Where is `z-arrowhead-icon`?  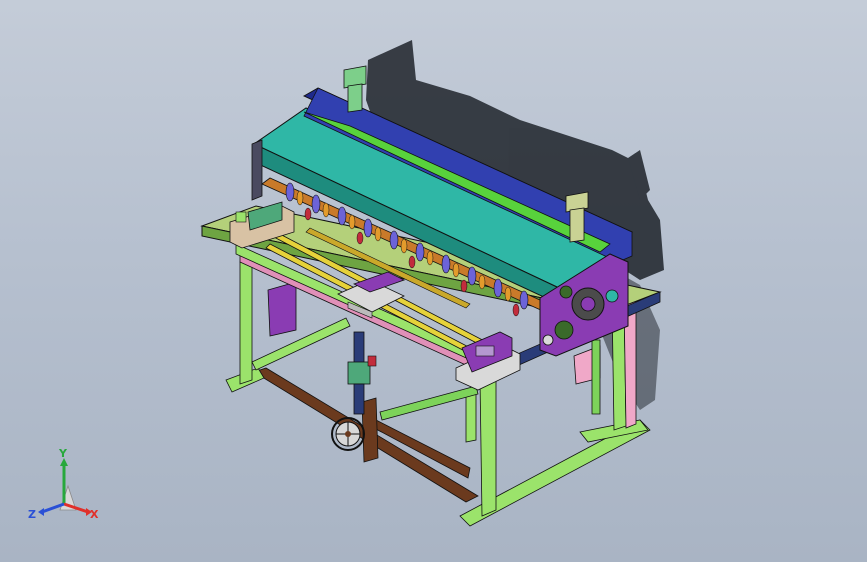
z-arrowhead-icon is located at coordinates (41, 512).